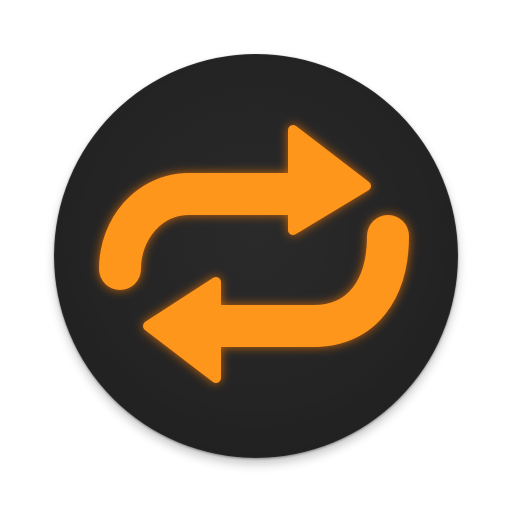 The image size is (512, 512). I want to click on upper-arrow-head, so click(329, 180).